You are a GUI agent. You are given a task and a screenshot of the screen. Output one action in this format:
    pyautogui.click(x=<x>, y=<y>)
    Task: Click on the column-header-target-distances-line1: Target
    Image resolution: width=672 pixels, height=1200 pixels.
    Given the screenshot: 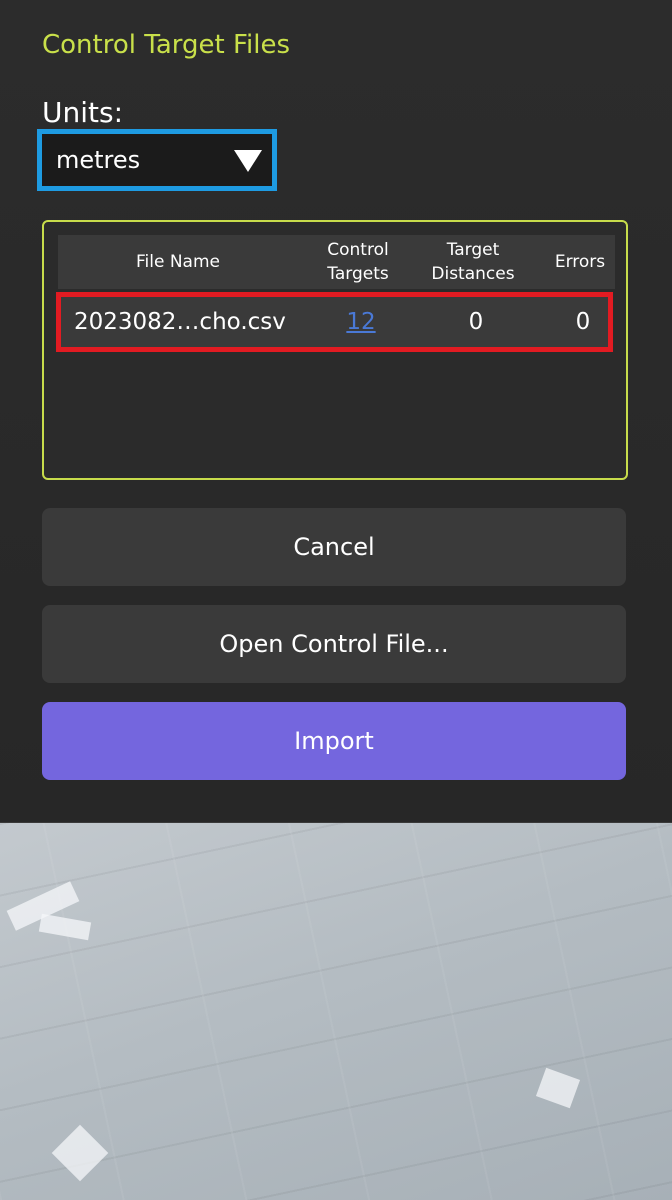 What is the action you would take?
    pyautogui.click(x=473, y=250)
    